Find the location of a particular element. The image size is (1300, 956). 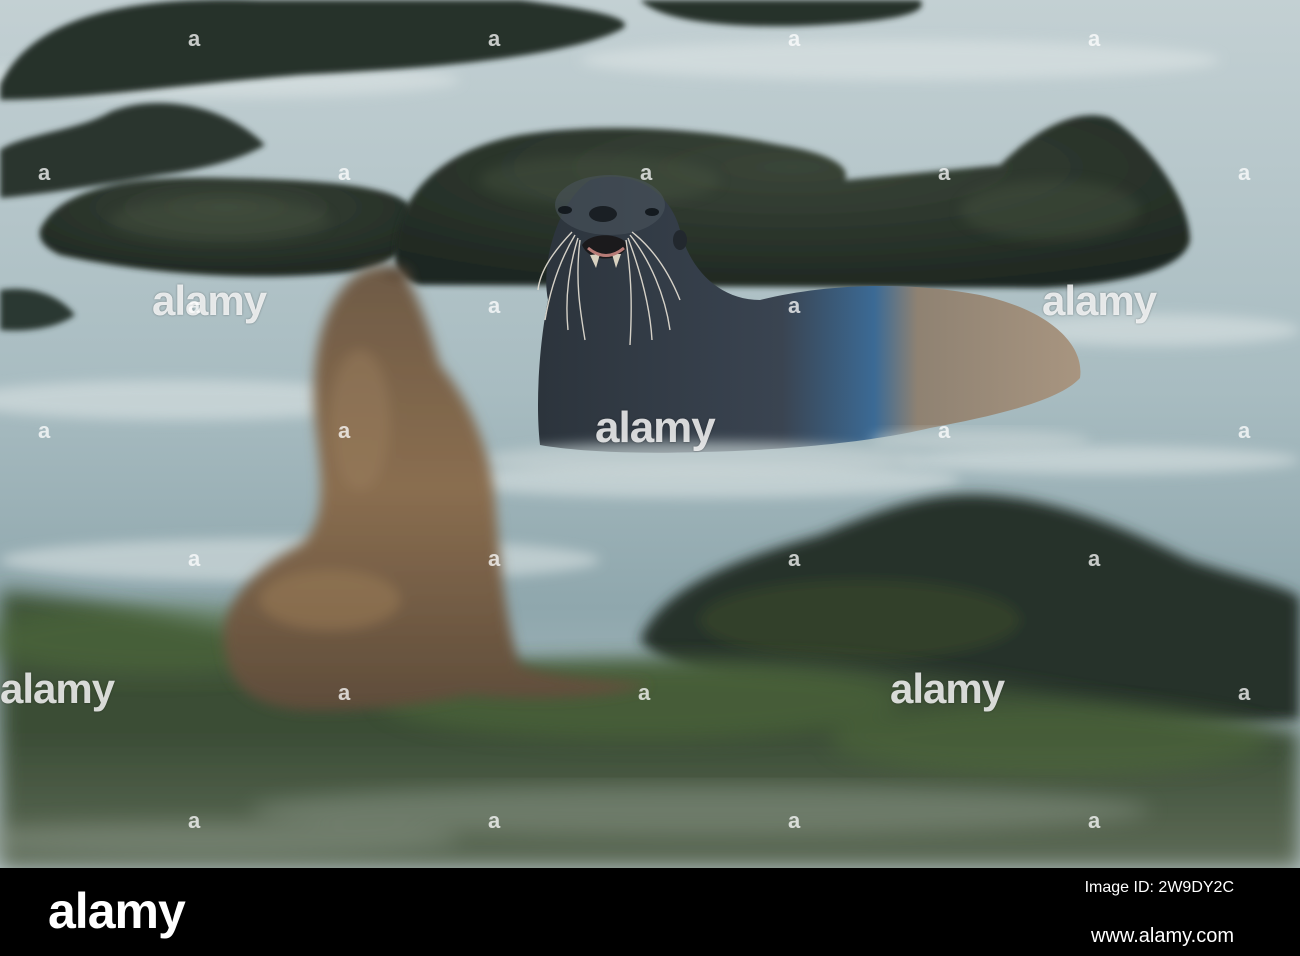

site-url: www.alamy.com is located at coordinates (1162, 936).